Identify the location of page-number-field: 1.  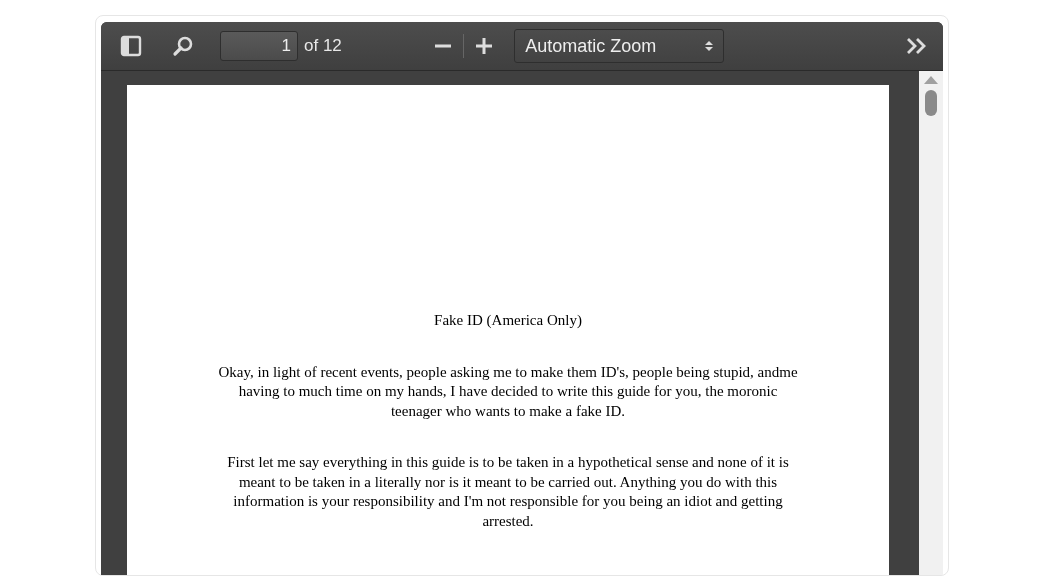
(259, 46).